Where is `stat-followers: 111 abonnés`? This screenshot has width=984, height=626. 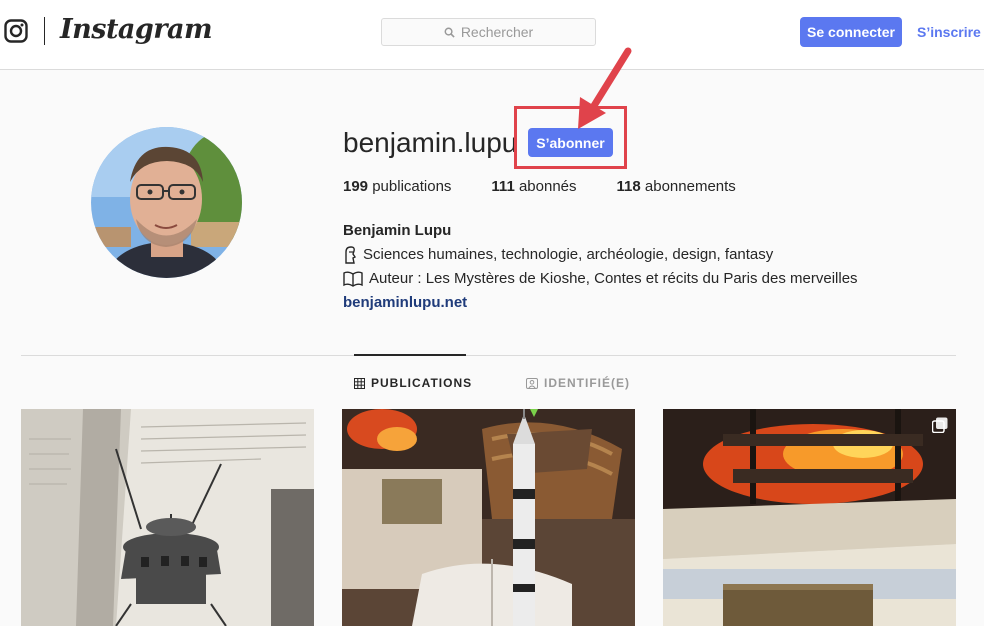 stat-followers: 111 abonnés is located at coordinates (533, 186).